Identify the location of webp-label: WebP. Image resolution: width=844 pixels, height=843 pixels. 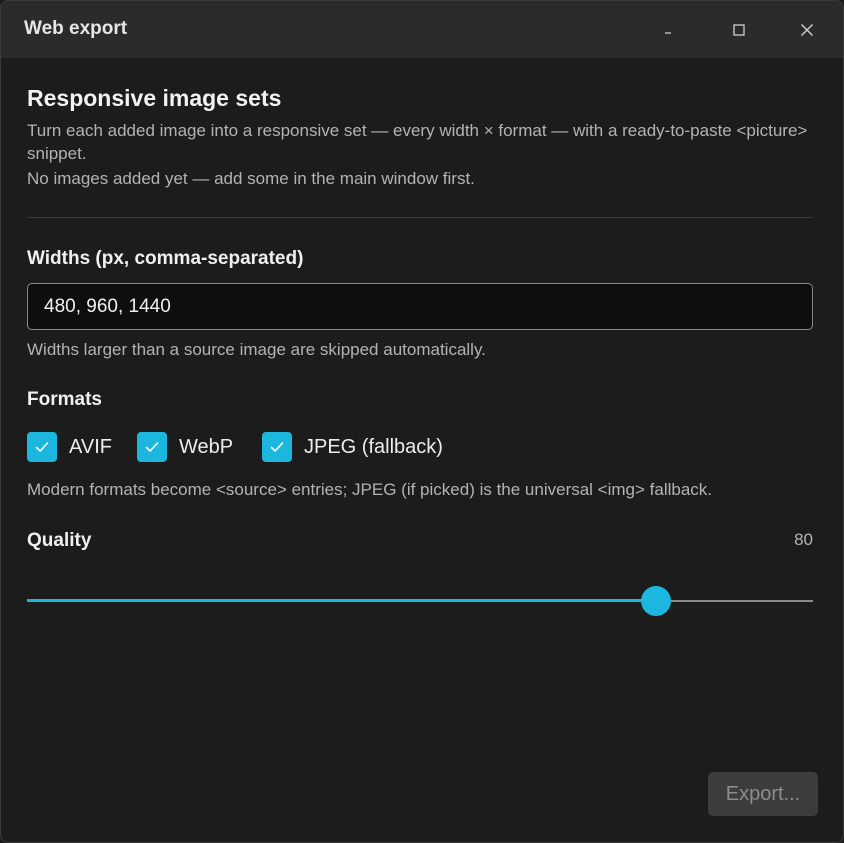
(206, 446).